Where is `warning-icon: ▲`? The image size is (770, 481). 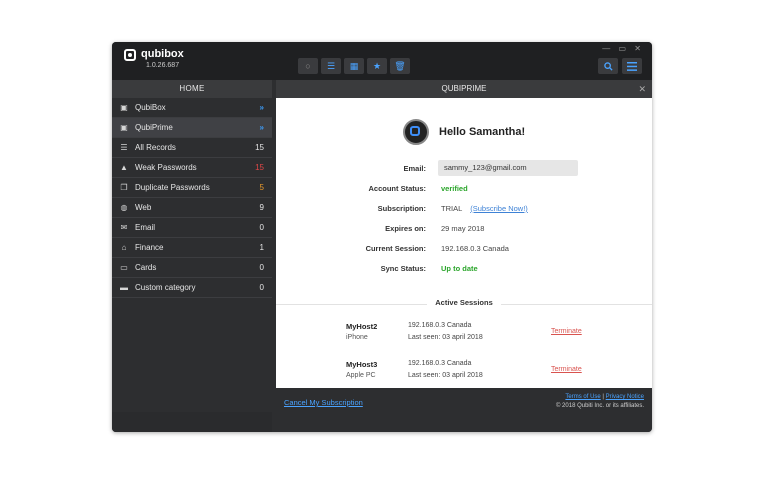
warning-icon: ▲ is located at coordinates (124, 167).